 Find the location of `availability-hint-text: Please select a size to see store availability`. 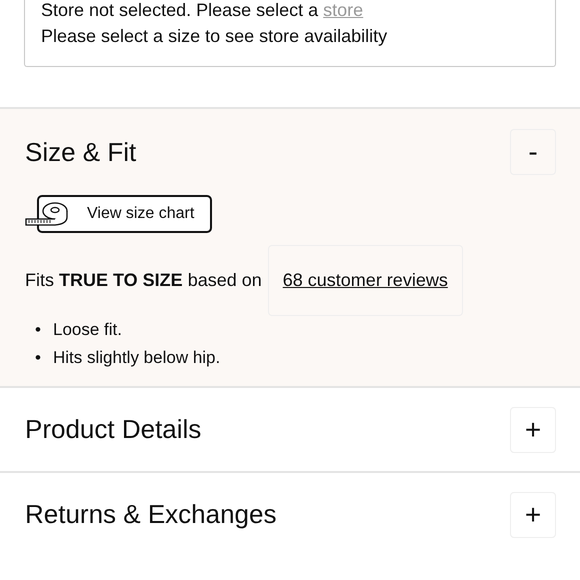

availability-hint-text: Please select a size to see store availability is located at coordinates (214, 36).